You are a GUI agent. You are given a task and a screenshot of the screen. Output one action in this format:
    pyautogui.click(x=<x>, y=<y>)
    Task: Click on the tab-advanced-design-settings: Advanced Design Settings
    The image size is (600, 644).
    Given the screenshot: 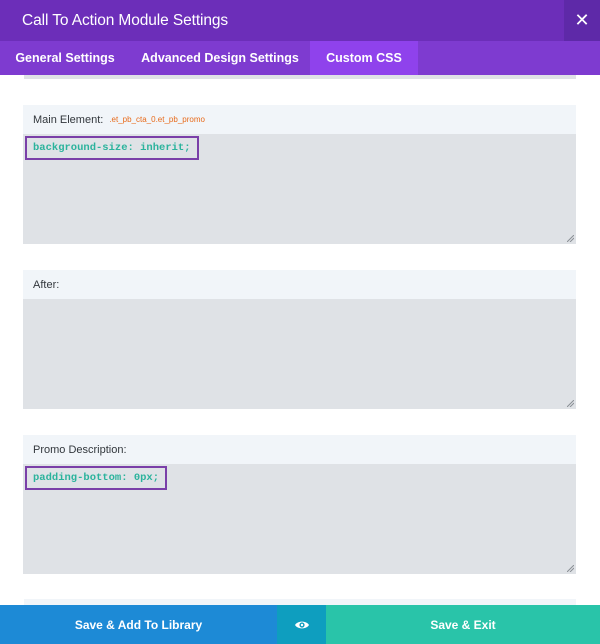 What is the action you would take?
    pyautogui.click(x=220, y=58)
    